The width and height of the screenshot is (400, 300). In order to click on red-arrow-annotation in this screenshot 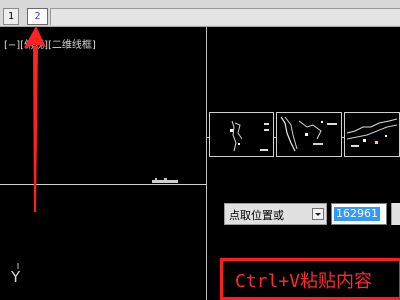, I will do `click(35, 119)`.